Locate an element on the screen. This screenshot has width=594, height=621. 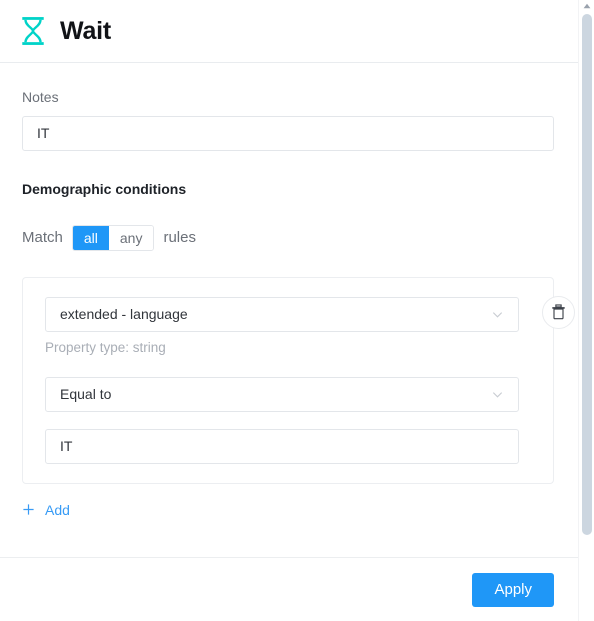
add-condition-link: Add is located at coordinates (46, 510).